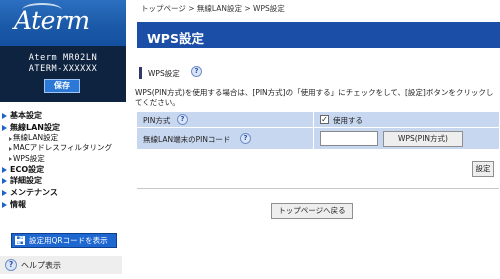 The height and width of the screenshot is (279, 500). What do you see at coordinates (423, 139) in the screenshot?
I see `wps-pin-button: WPS(PIN方式)` at bounding box center [423, 139].